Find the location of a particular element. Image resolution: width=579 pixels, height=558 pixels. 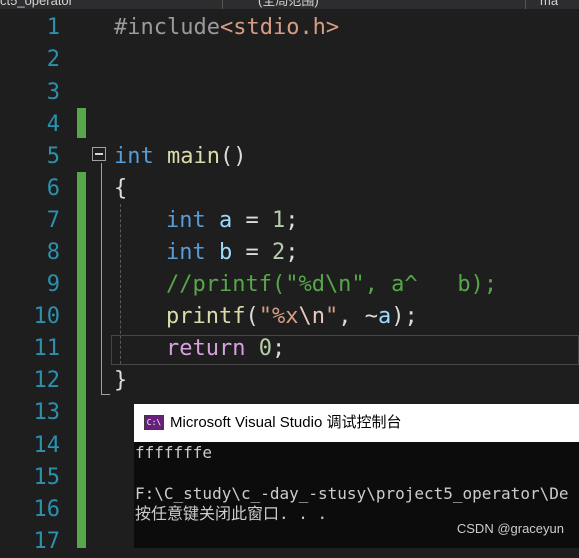

line-number: 13 is located at coordinates (47, 412).